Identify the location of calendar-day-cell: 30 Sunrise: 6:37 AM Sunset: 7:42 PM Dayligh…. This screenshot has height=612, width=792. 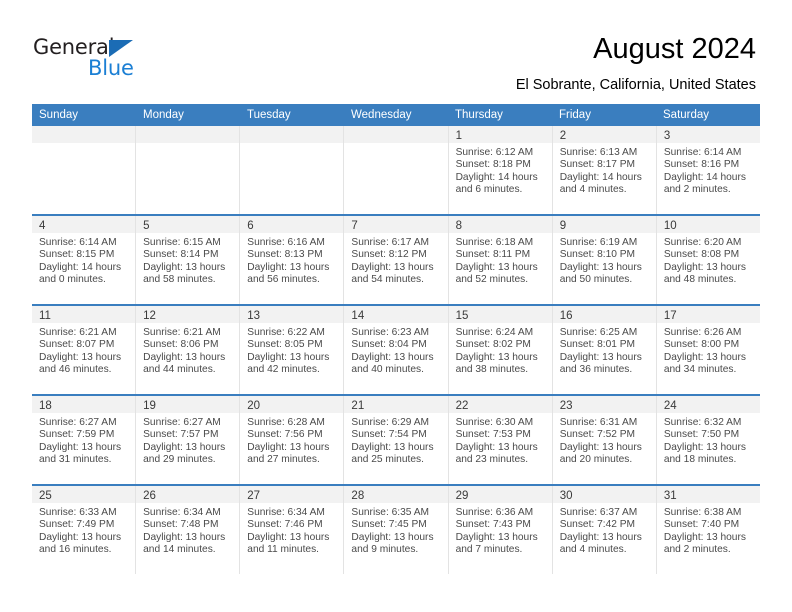
(604, 530).